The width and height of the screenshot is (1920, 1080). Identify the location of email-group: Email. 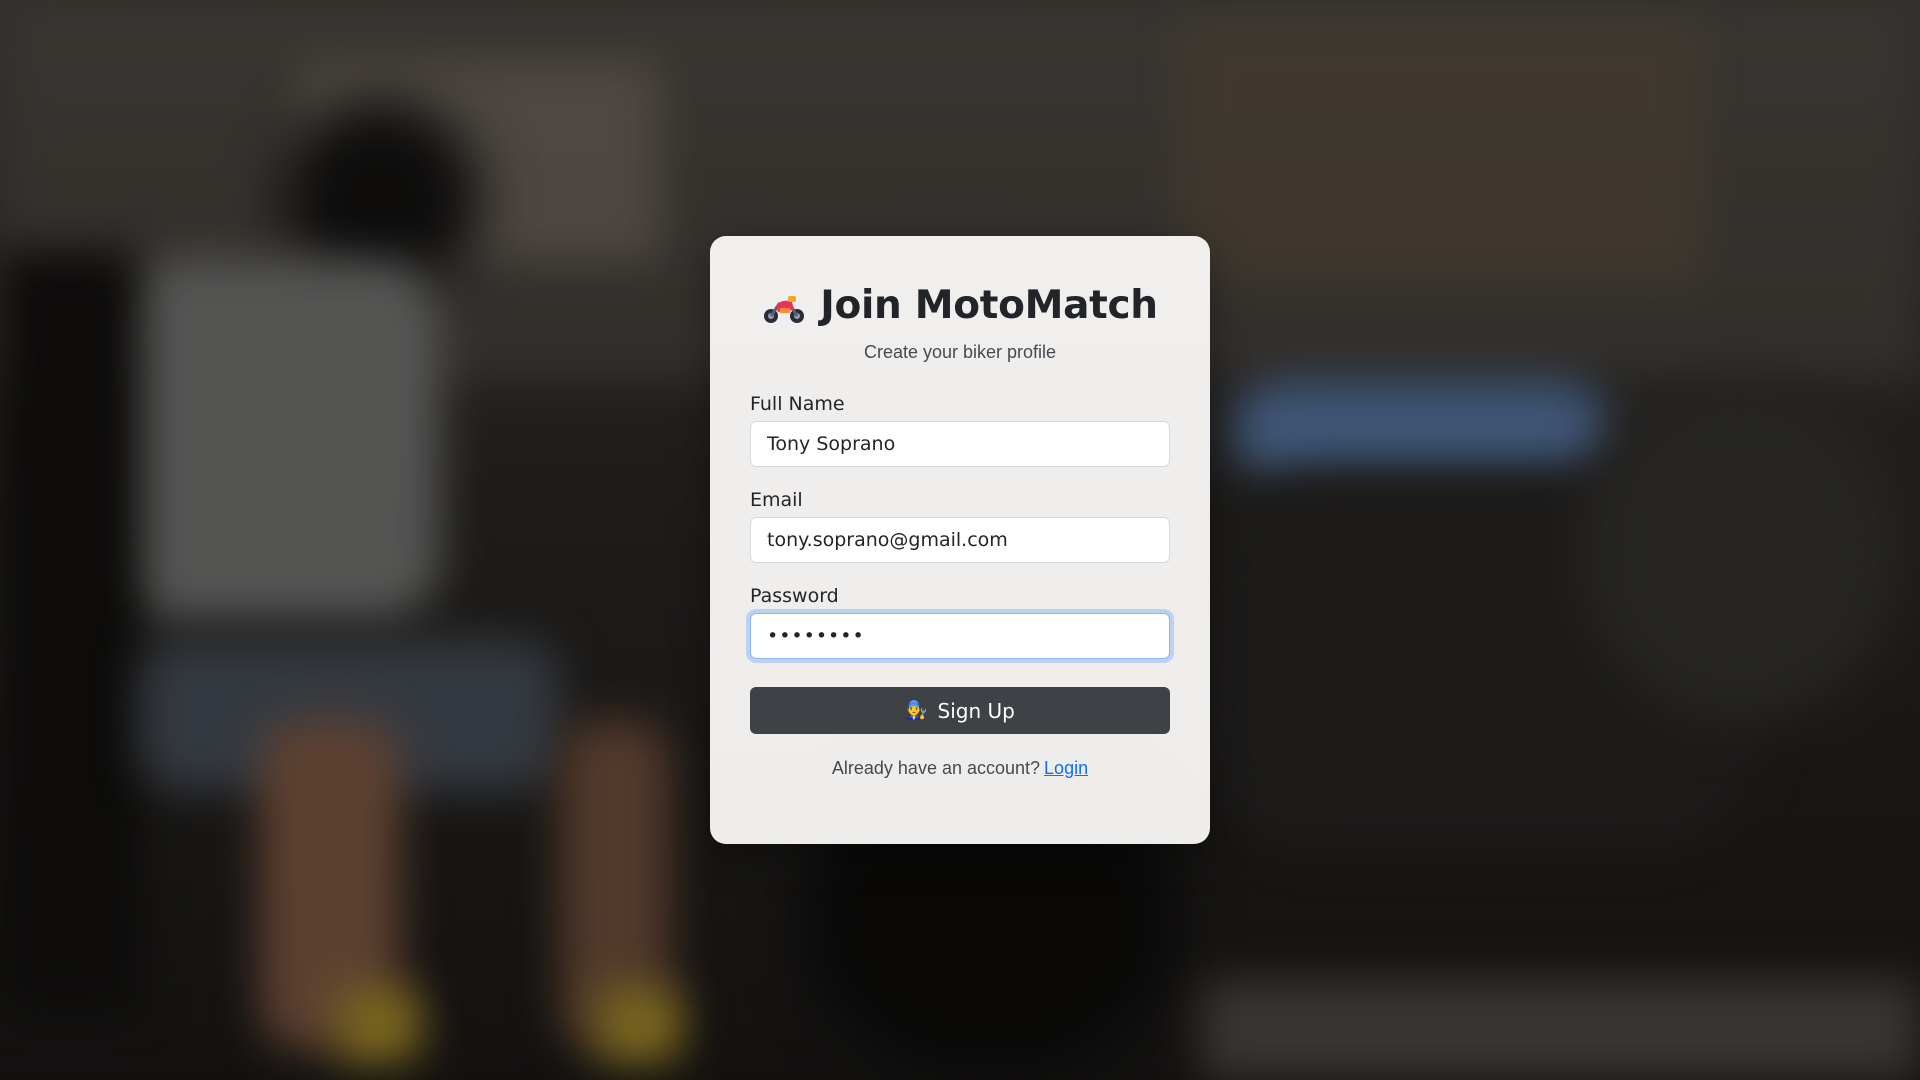
(960, 525).